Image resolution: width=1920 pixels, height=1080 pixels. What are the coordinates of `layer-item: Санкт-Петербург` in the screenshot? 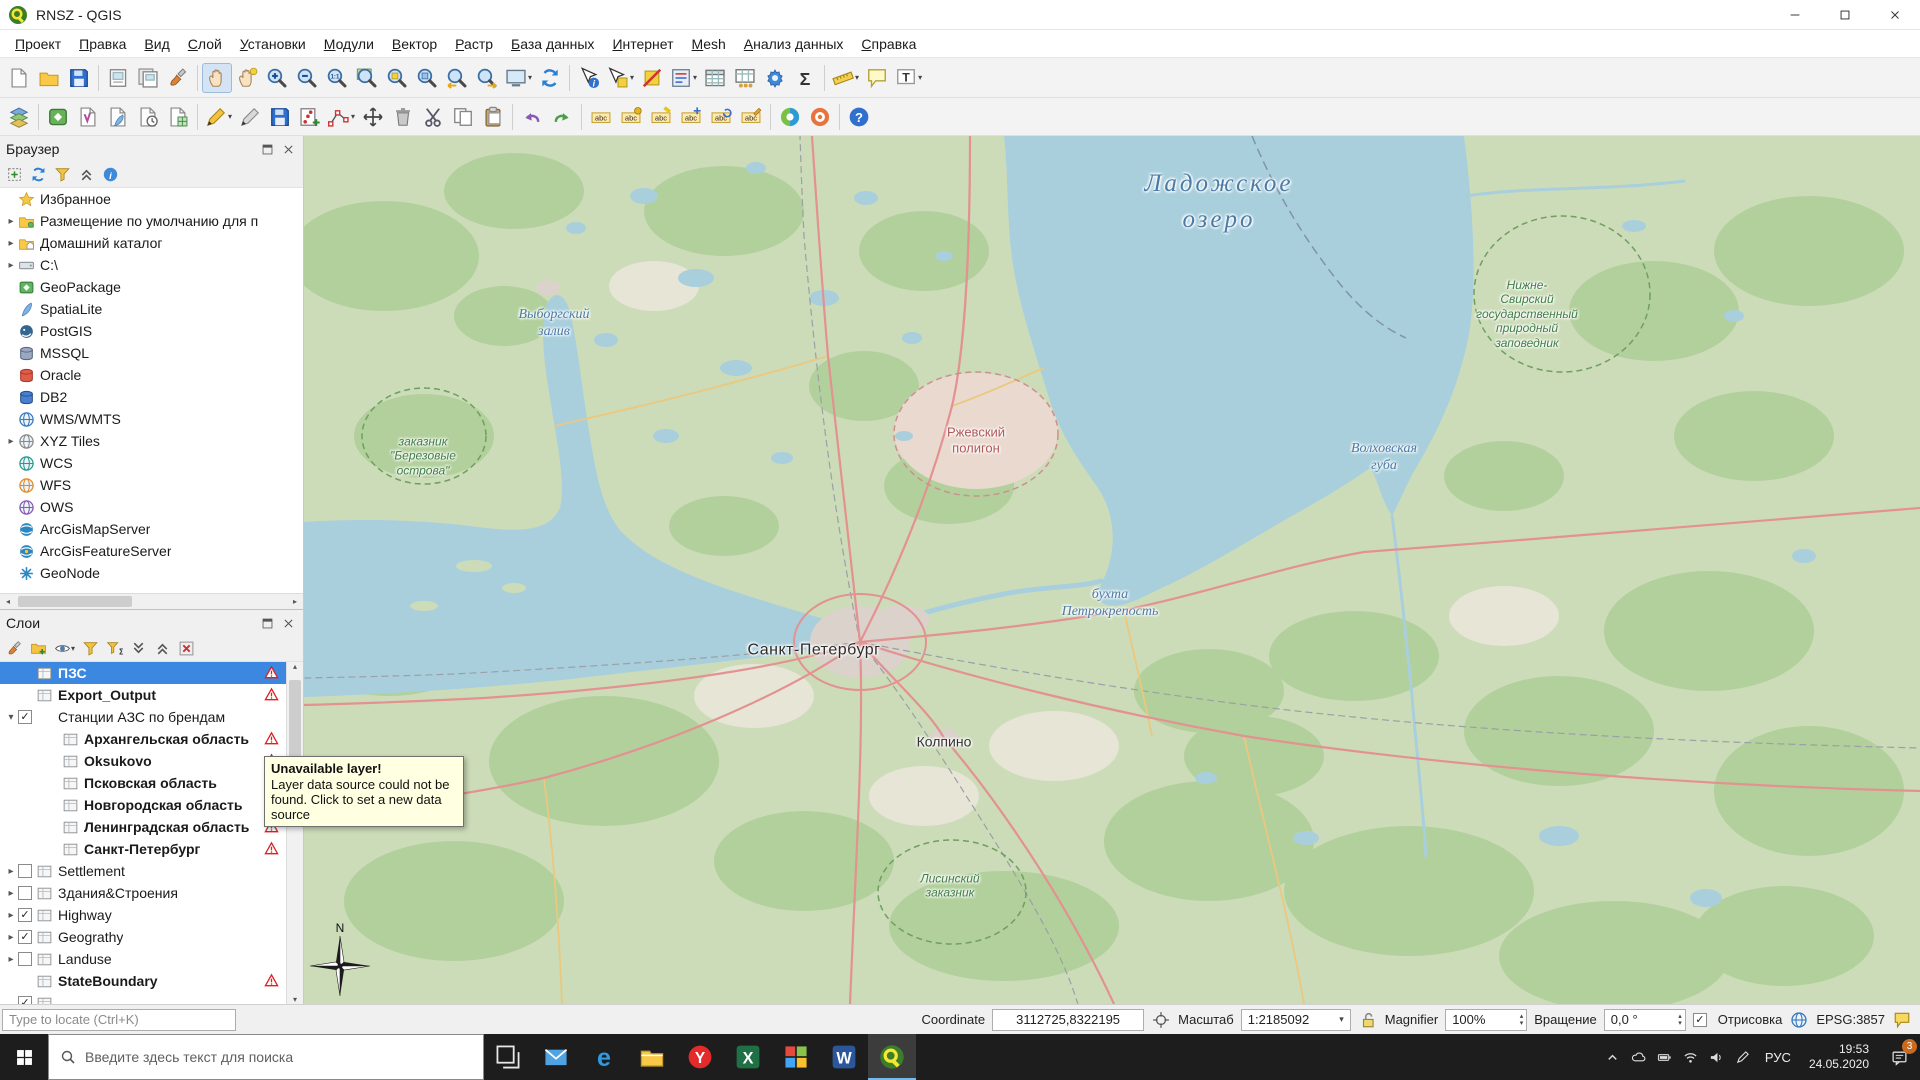 It's located at (151, 849).